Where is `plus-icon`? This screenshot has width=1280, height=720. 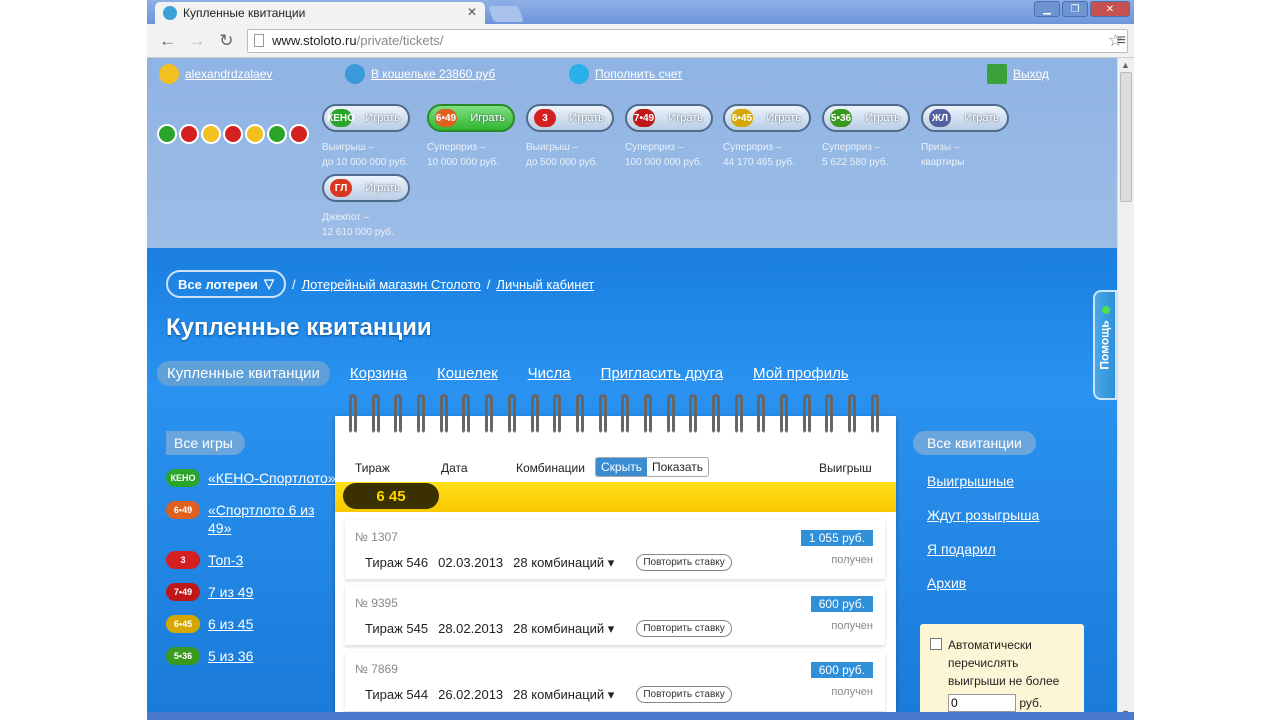 plus-icon is located at coordinates (579, 74).